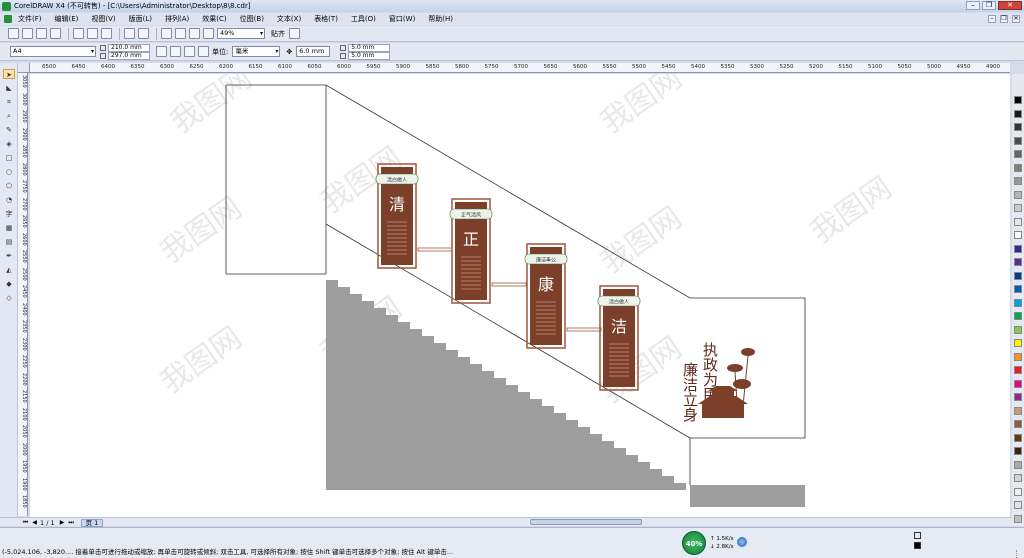 The width and height of the screenshot is (1024, 558). I want to click on menu-help: 帮助(H), so click(440, 19).